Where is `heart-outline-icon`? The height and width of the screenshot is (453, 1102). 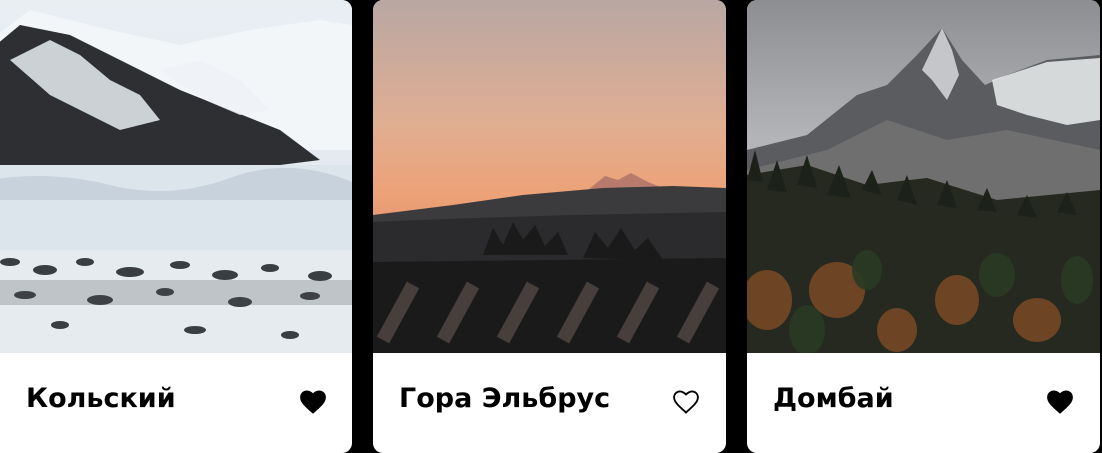
heart-outline-icon is located at coordinates (686, 402).